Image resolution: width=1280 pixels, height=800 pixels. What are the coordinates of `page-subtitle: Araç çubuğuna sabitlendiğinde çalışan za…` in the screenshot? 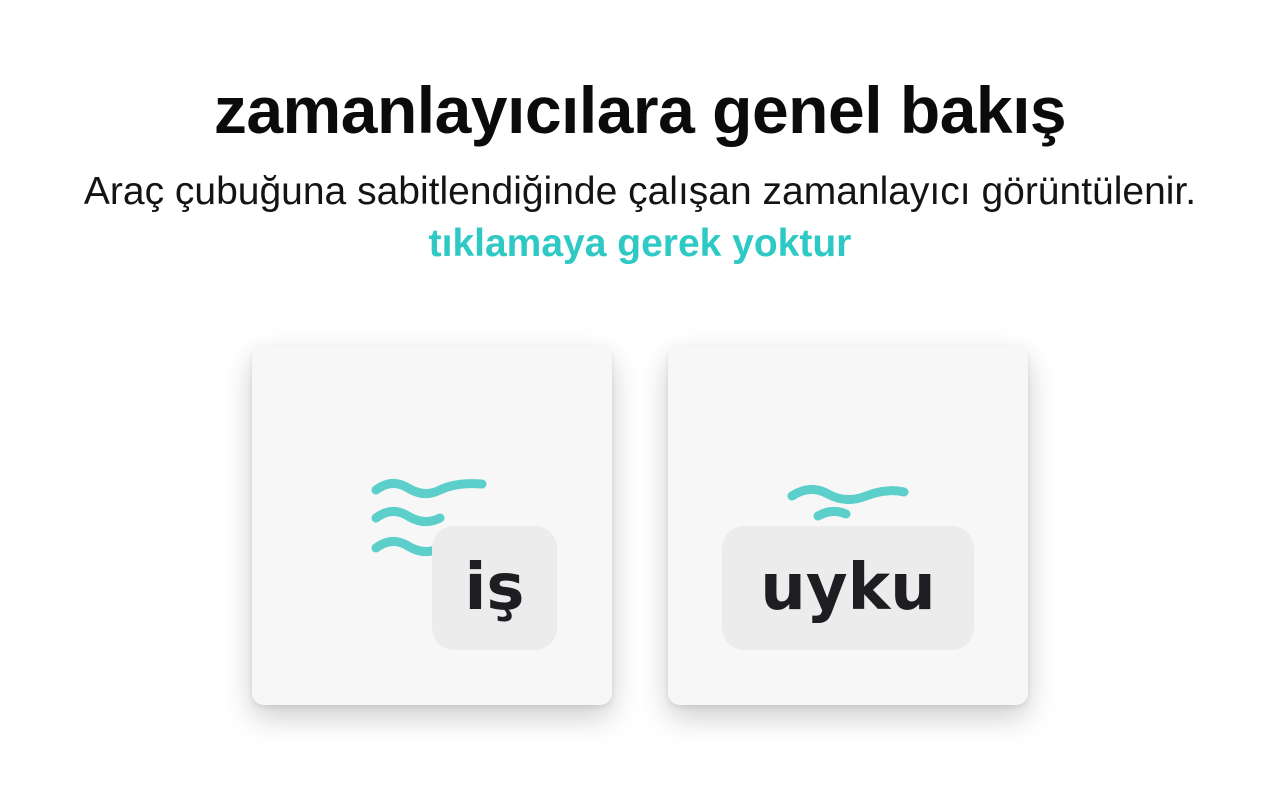 It's located at (640, 218).